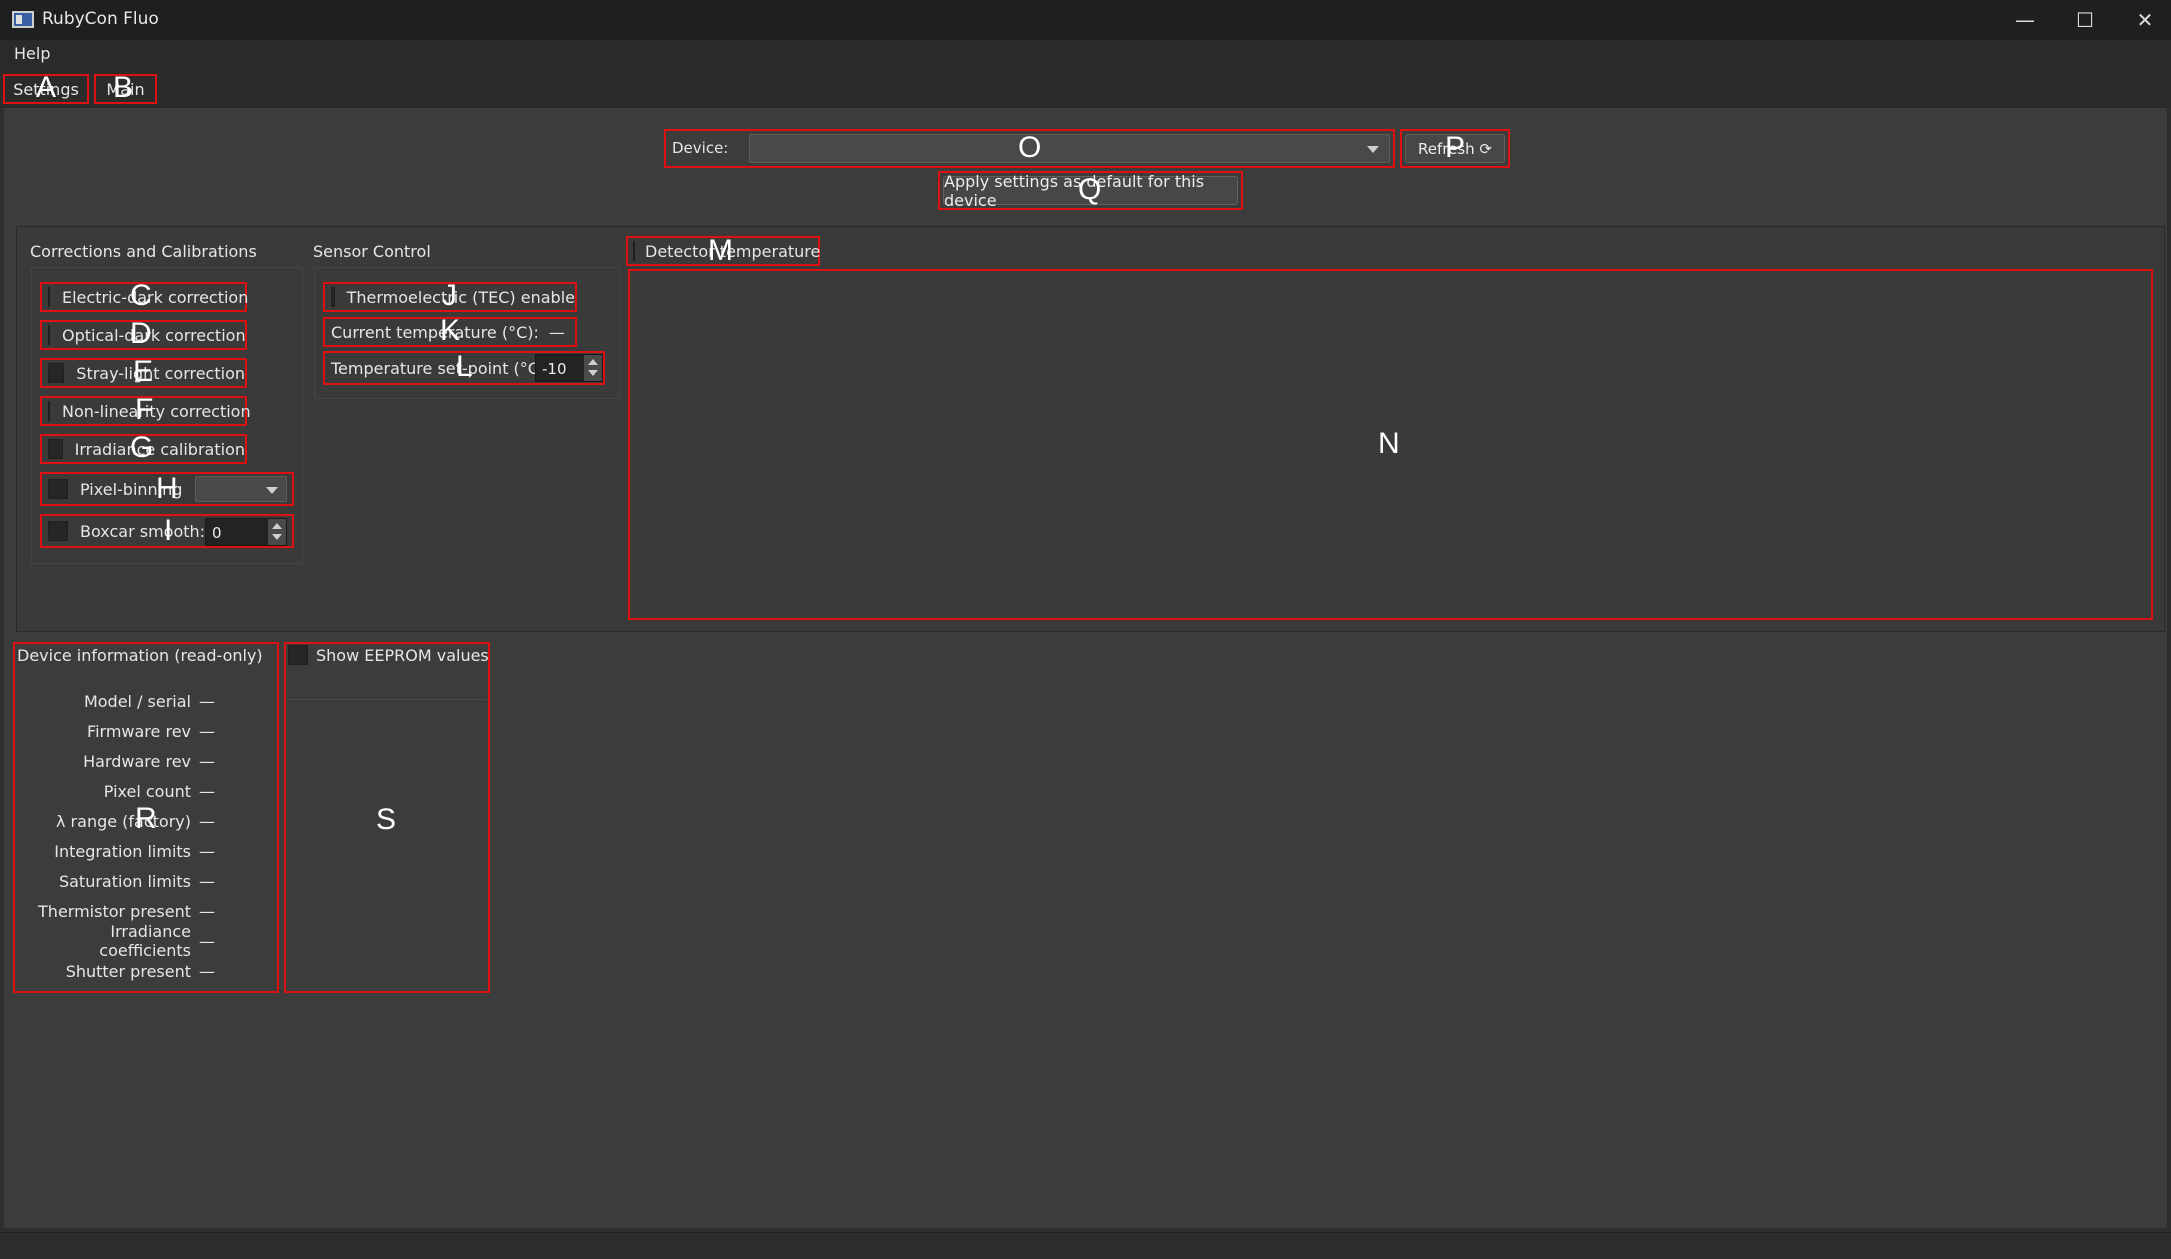 This screenshot has width=2171, height=1259. Describe the element at coordinates (56, 373) in the screenshot. I see `stray-light-checkbox` at that location.